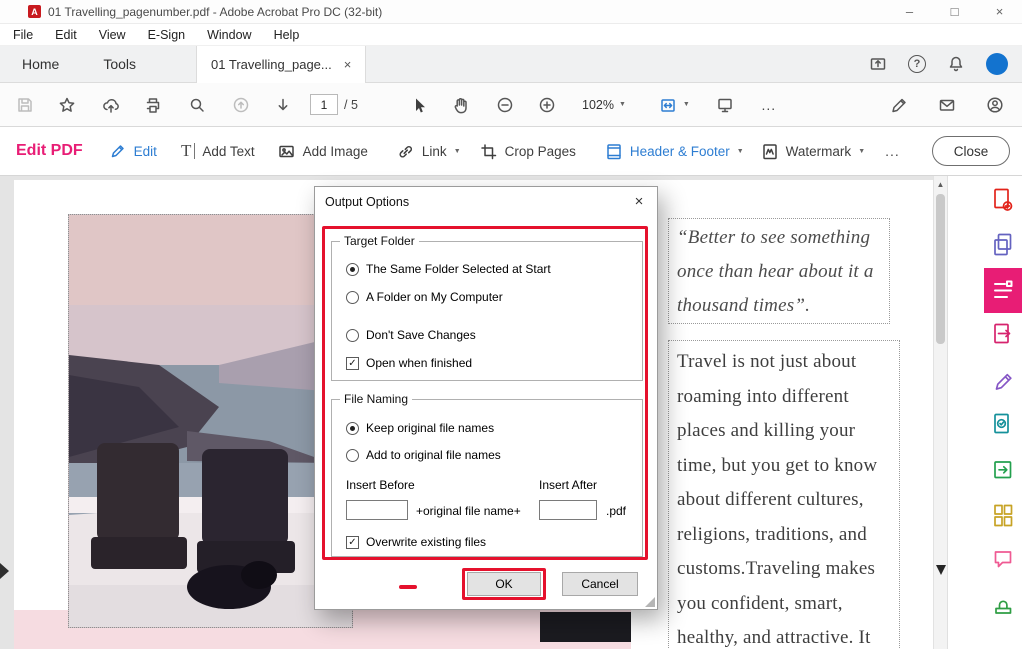  What do you see at coordinates (878, 64) in the screenshot?
I see `share-screen-icon` at bounding box center [878, 64].